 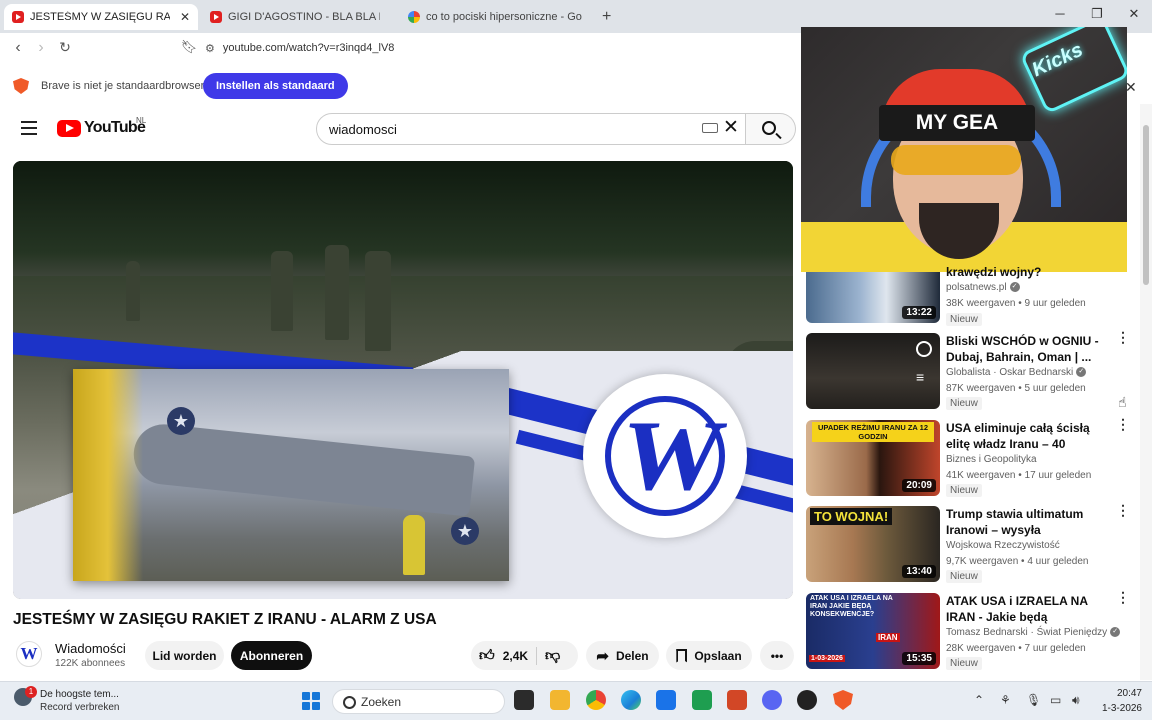 What do you see at coordinates (101, 128) in the screenshot?
I see `youtube-logo: YouTube` at bounding box center [101, 128].